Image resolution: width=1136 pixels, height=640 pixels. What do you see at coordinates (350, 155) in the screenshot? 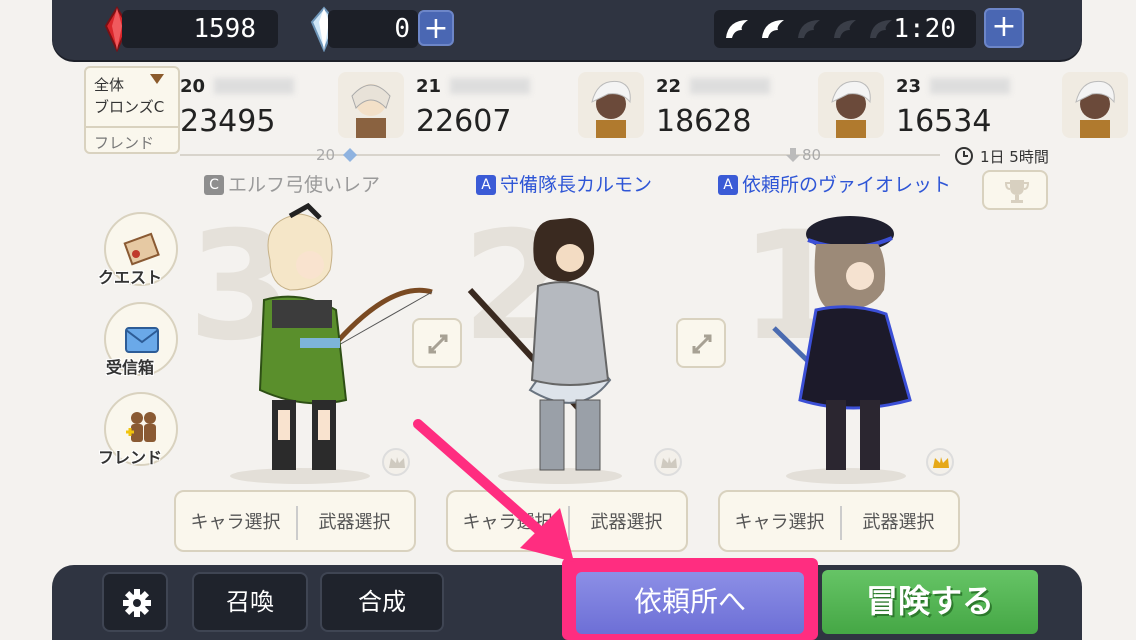
I see `stage-marker-icon` at bounding box center [350, 155].